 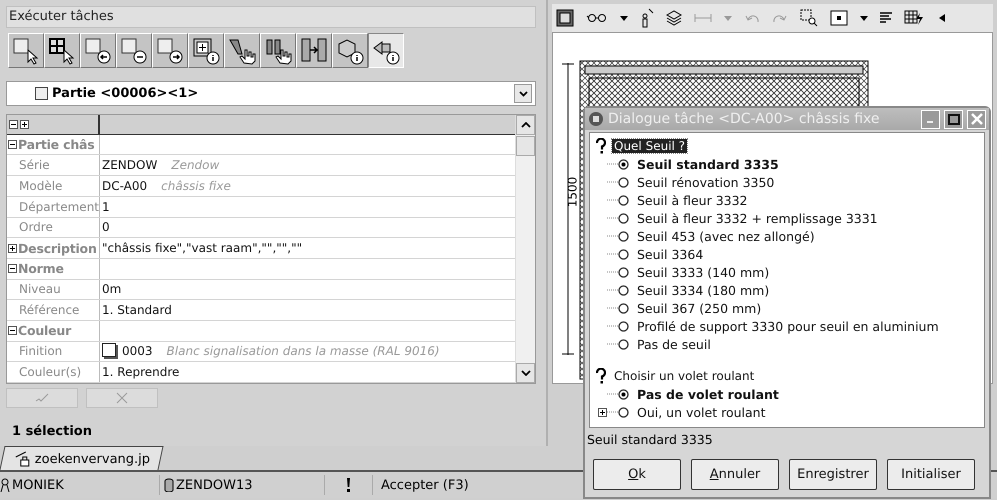 What do you see at coordinates (112, 289) in the screenshot?
I see `property-value: 0m` at bounding box center [112, 289].